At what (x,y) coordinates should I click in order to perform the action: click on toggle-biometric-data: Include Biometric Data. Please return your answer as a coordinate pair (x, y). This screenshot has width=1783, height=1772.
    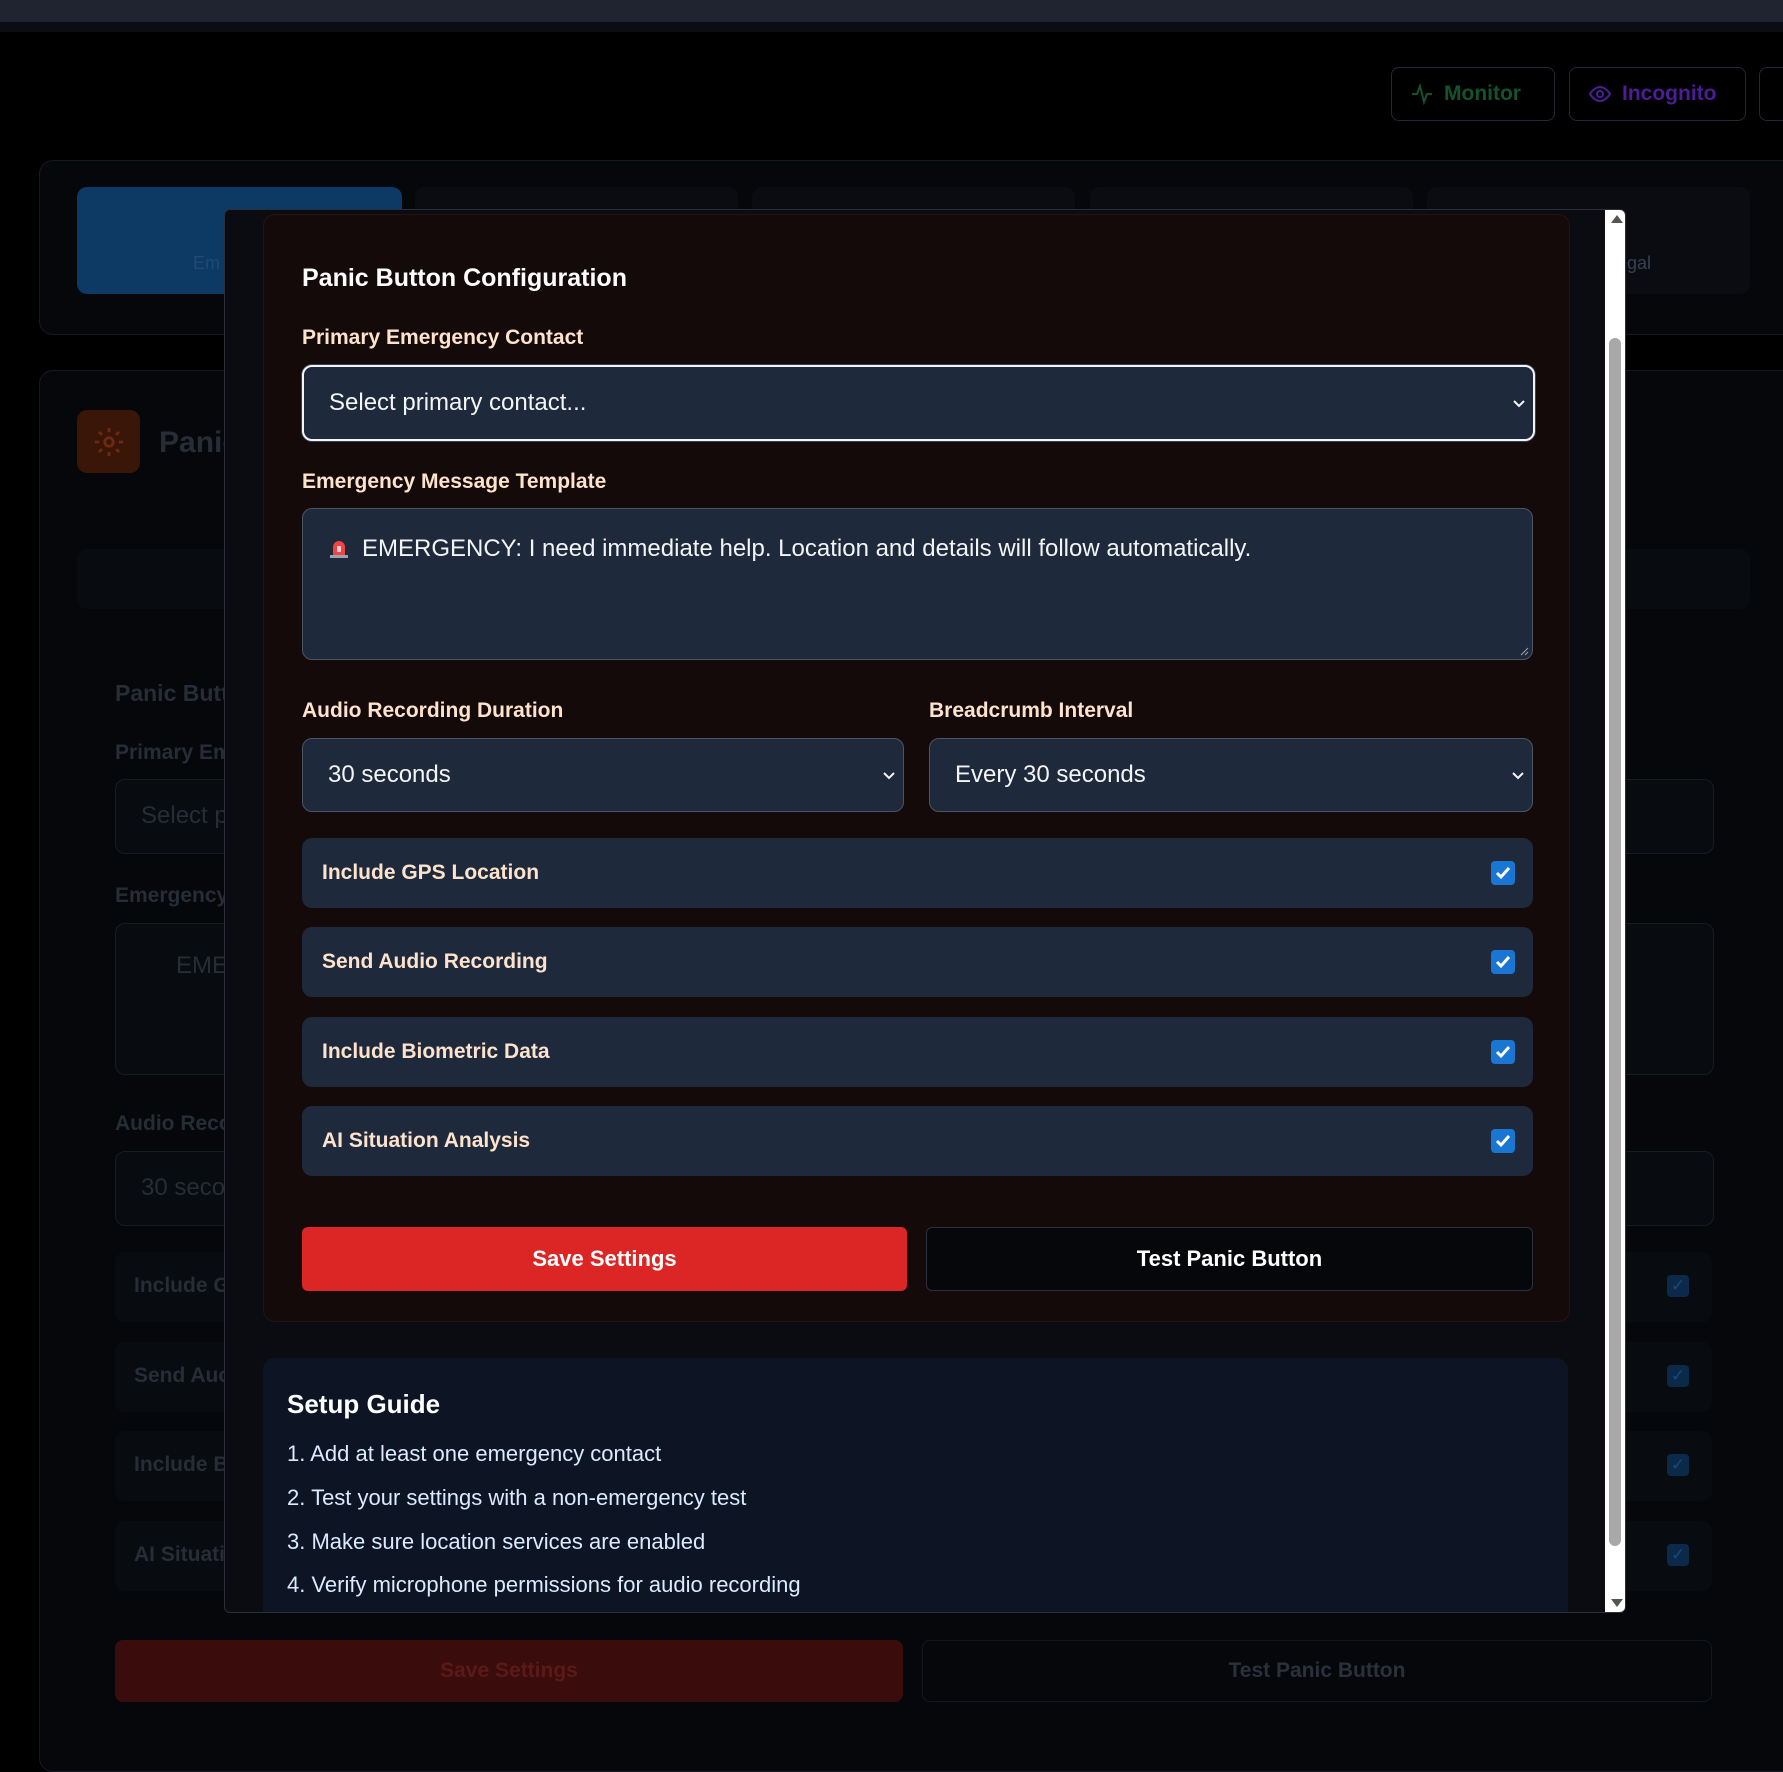
    Looking at the image, I should click on (917, 1052).